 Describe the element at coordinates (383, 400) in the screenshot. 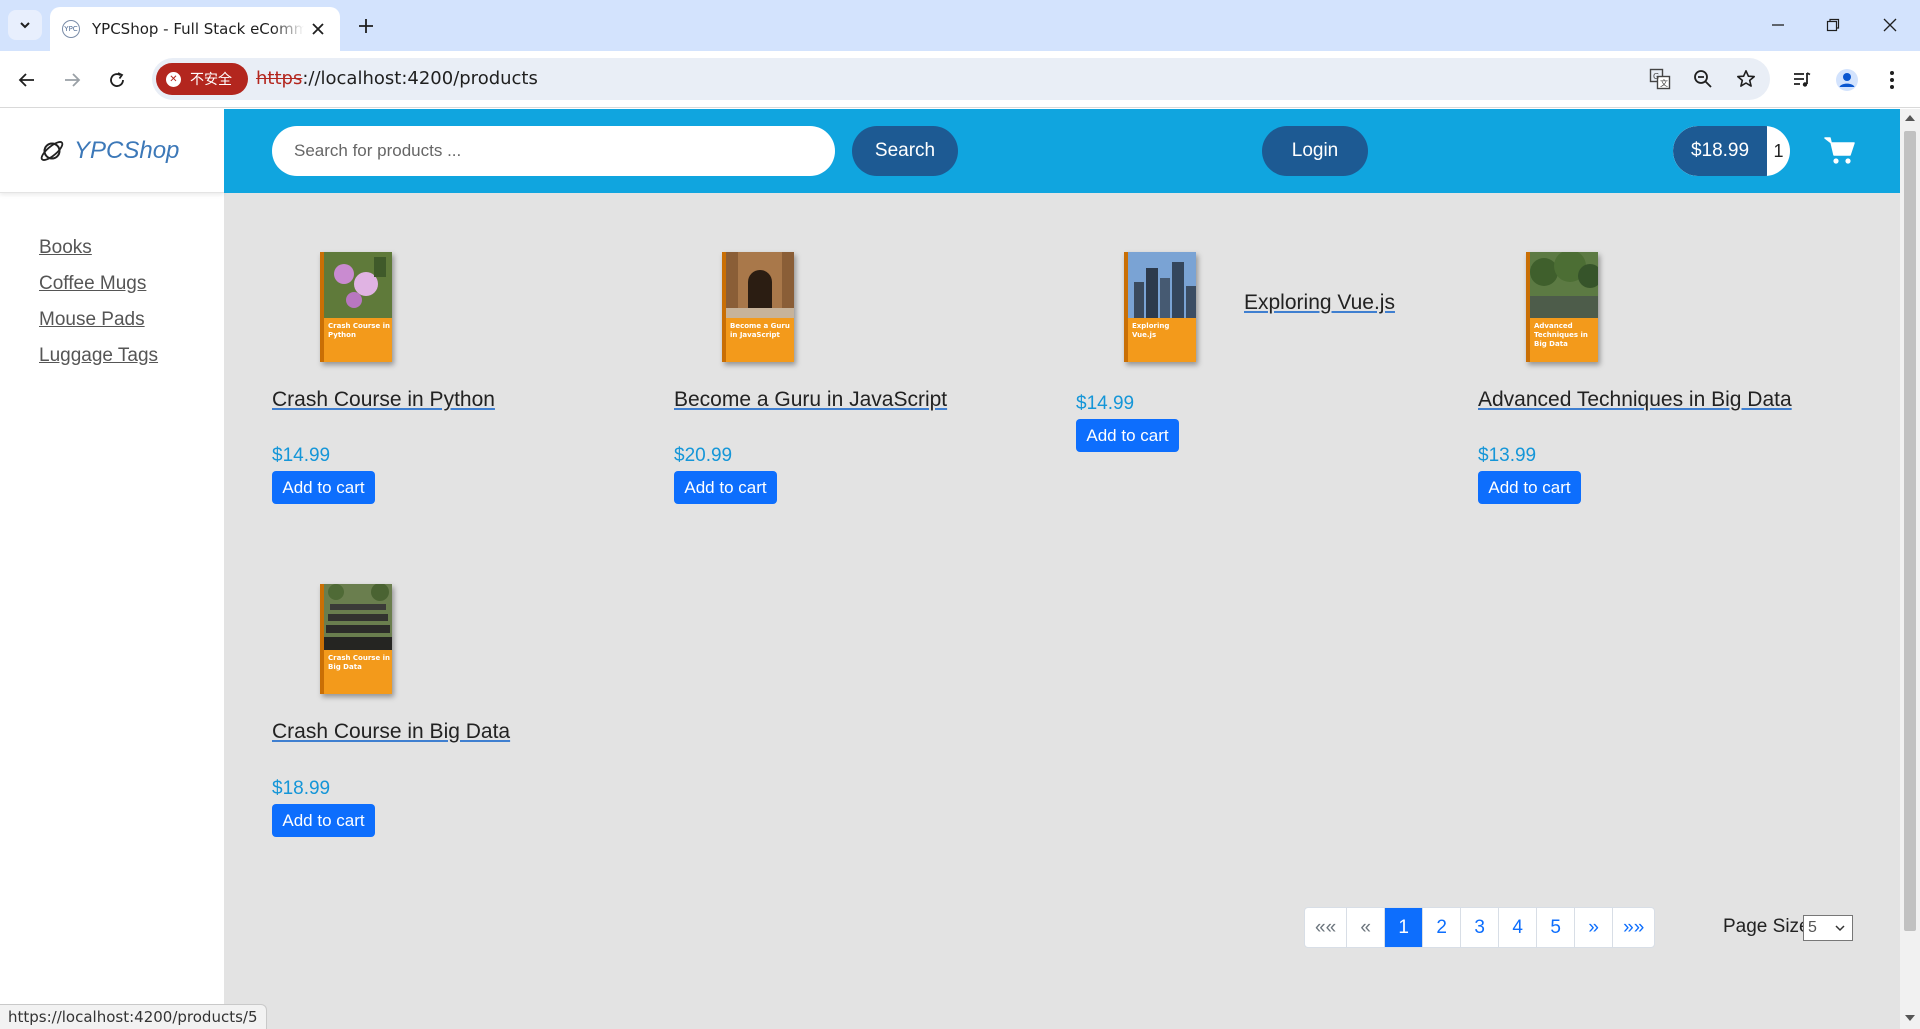

I see `product-title-link: Crash Course in Python` at that location.